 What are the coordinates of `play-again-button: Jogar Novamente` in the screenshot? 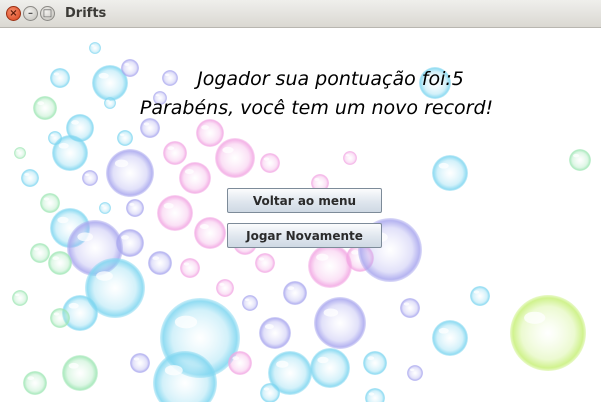 It's located at (304, 235).